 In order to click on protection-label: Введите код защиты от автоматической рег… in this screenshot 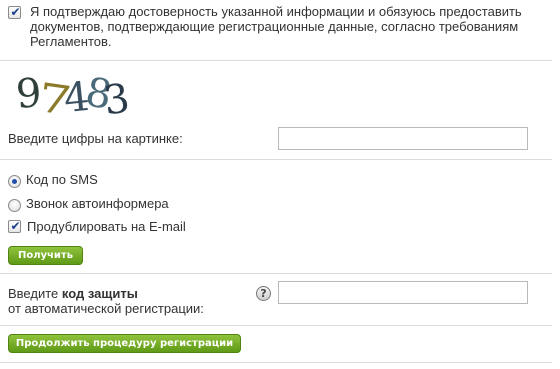, I will do `click(106, 301)`.